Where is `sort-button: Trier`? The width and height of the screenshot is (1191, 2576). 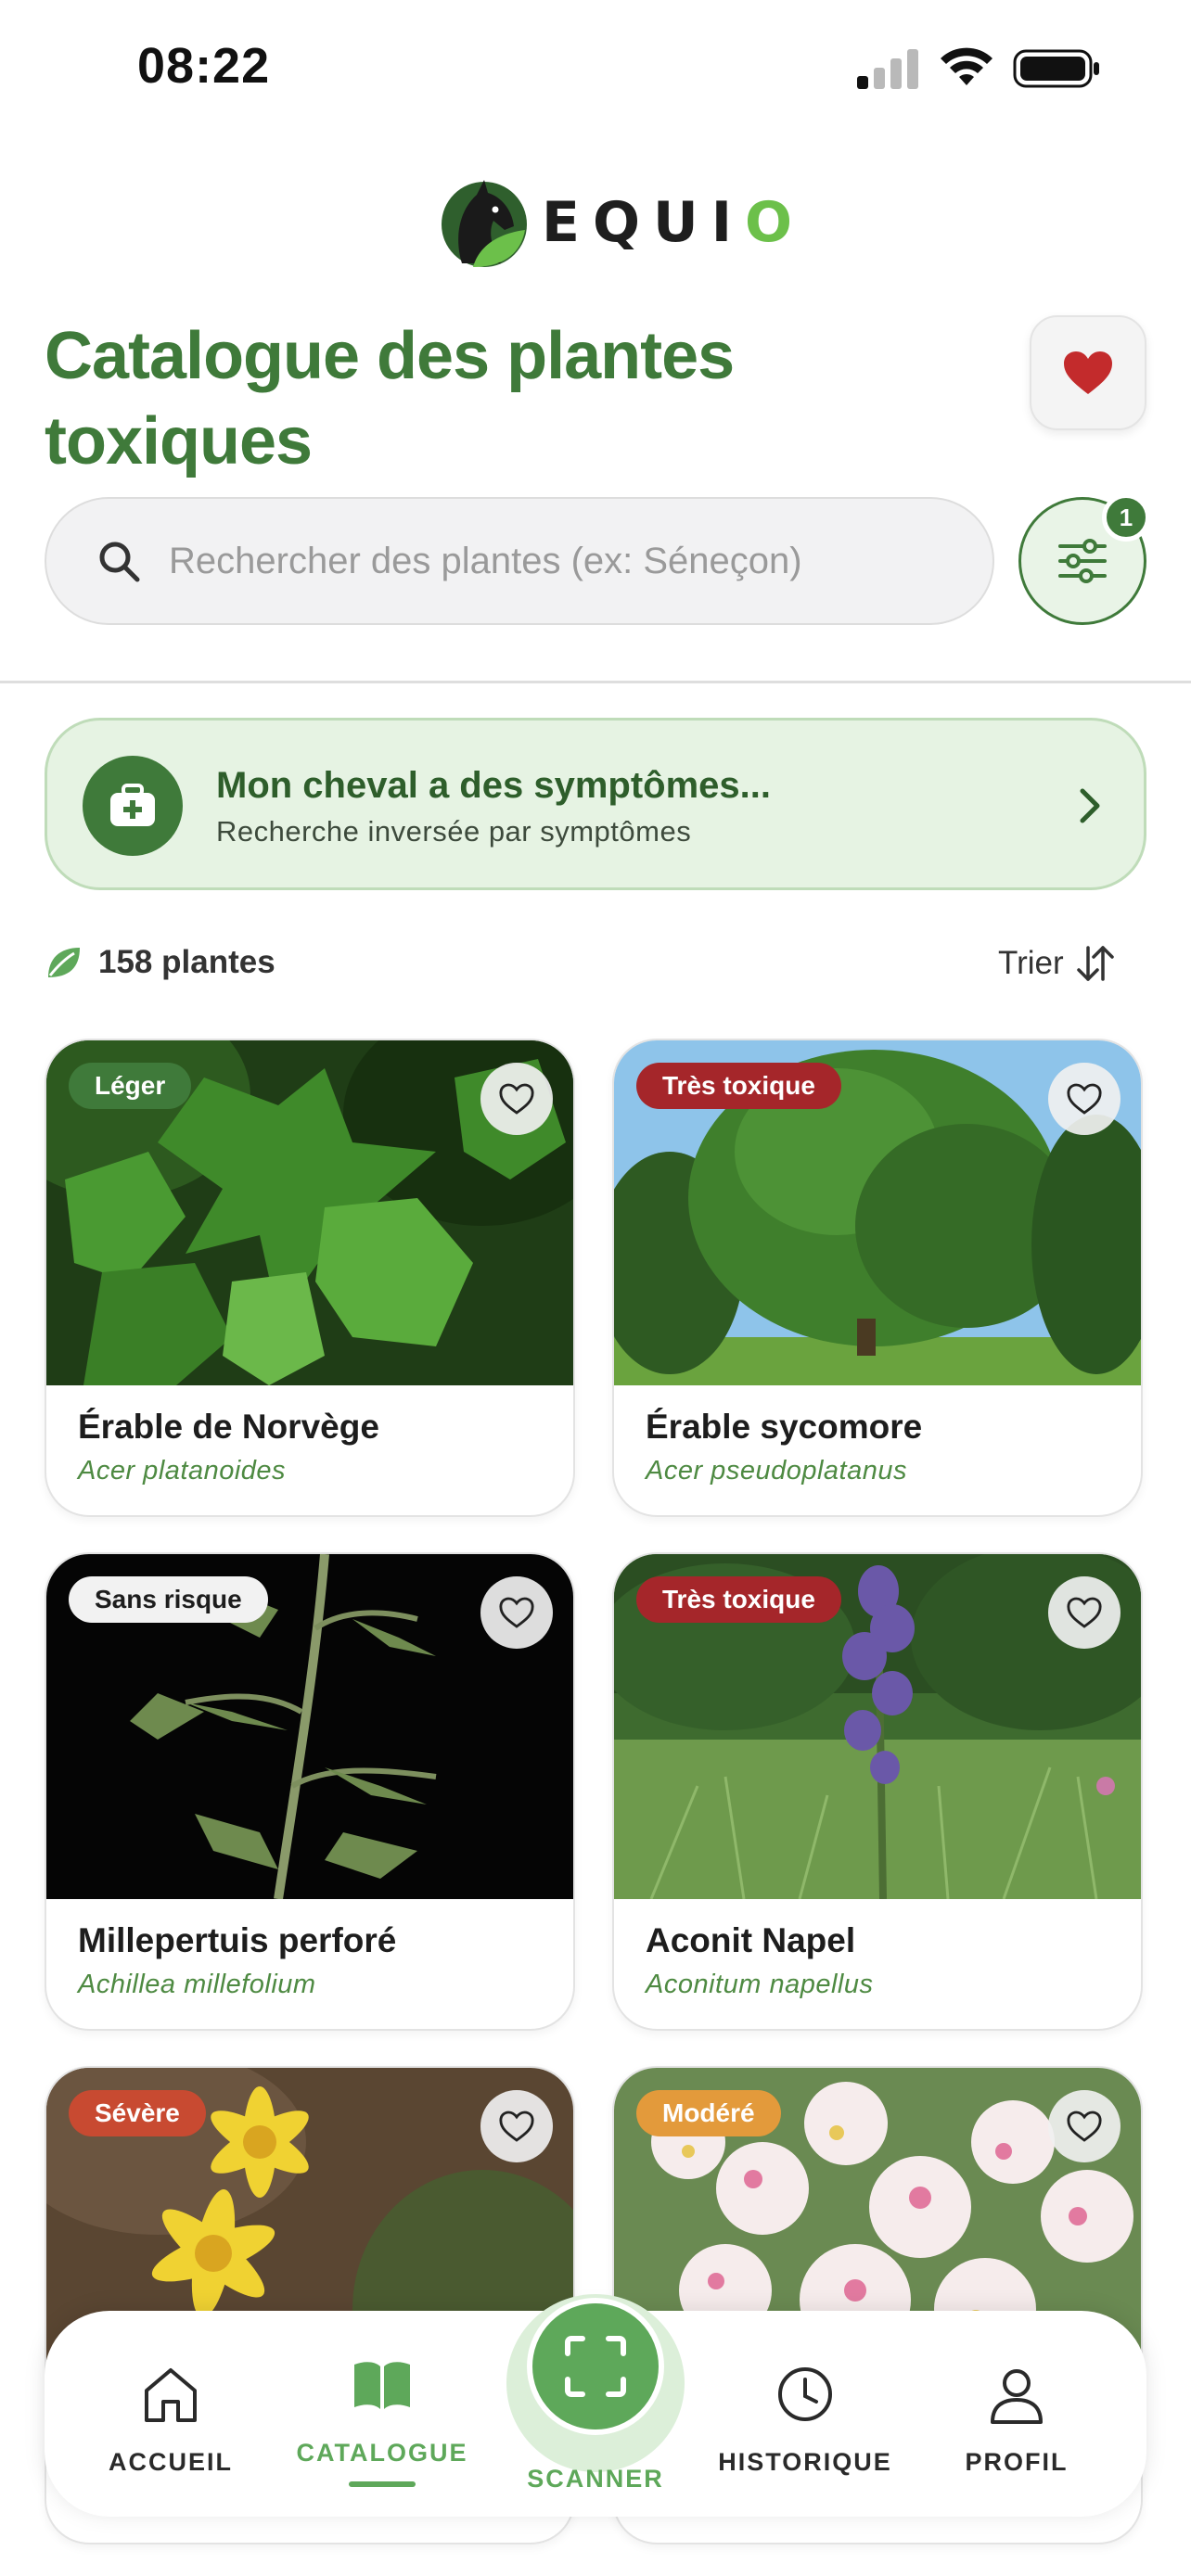 sort-button: Trier is located at coordinates (1057, 964).